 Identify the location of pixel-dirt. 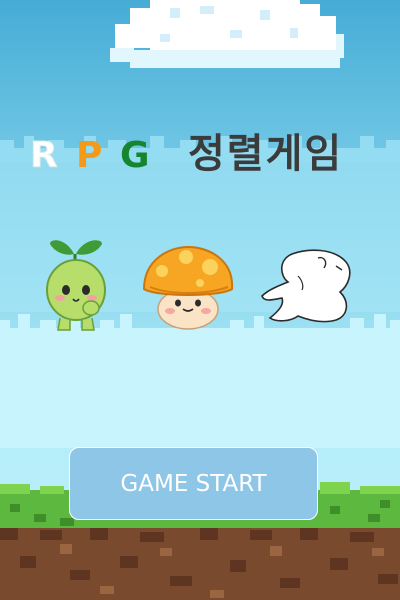
(200, 564).